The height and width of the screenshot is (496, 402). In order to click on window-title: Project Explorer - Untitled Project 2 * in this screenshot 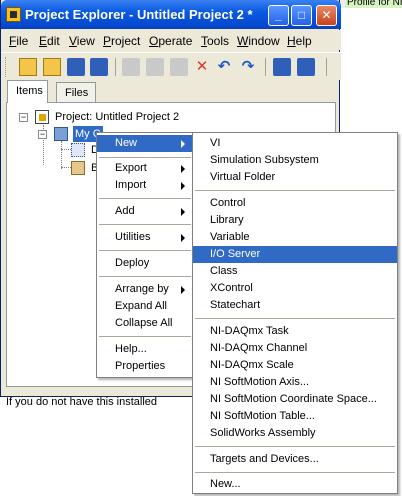, I will do `click(139, 14)`.